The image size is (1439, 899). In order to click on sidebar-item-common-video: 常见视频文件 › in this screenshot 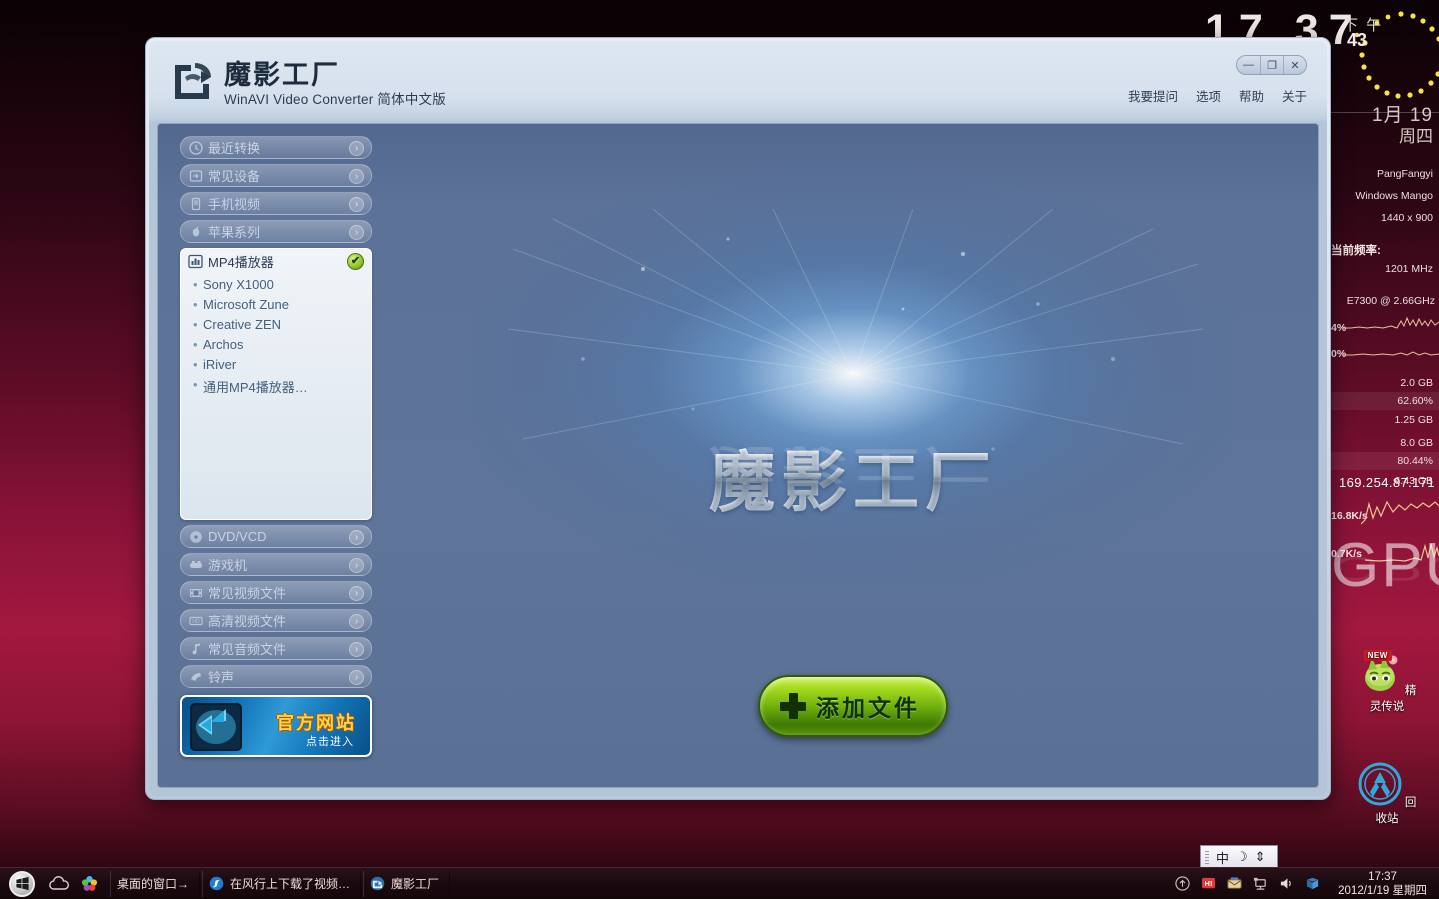, I will do `click(276, 592)`.